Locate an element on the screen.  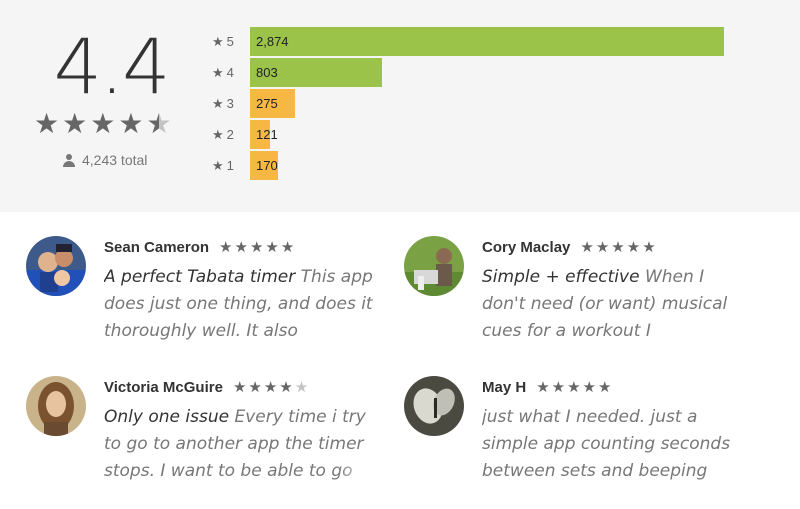
star-empty-icon: ★ is located at coordinates (301, 387).